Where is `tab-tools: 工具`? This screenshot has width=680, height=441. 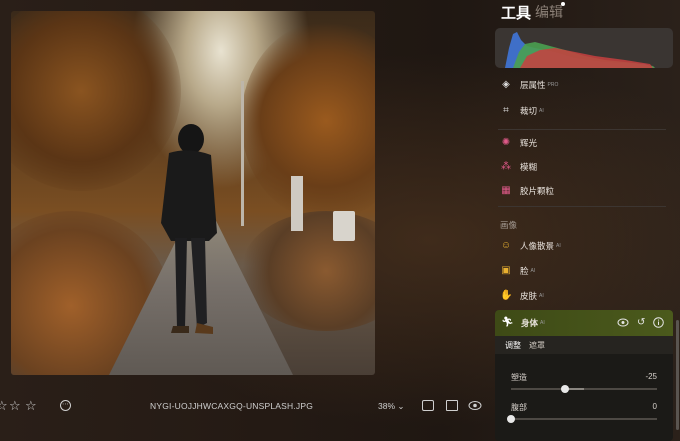 tab-tools: 工具 is located at coordinates (516, 12).